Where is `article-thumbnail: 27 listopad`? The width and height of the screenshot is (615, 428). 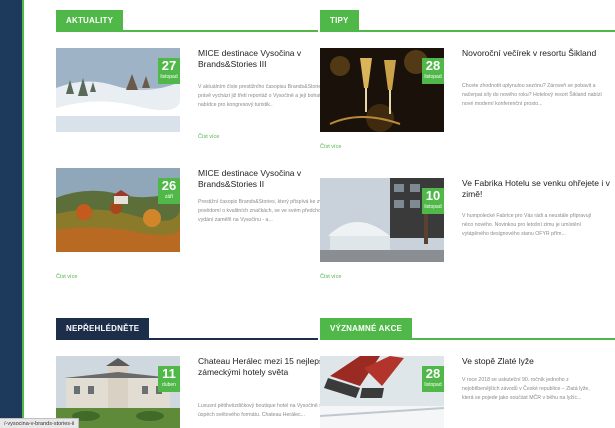 article-thumbnail: 27 listopad is located at coordinates (118, 90).